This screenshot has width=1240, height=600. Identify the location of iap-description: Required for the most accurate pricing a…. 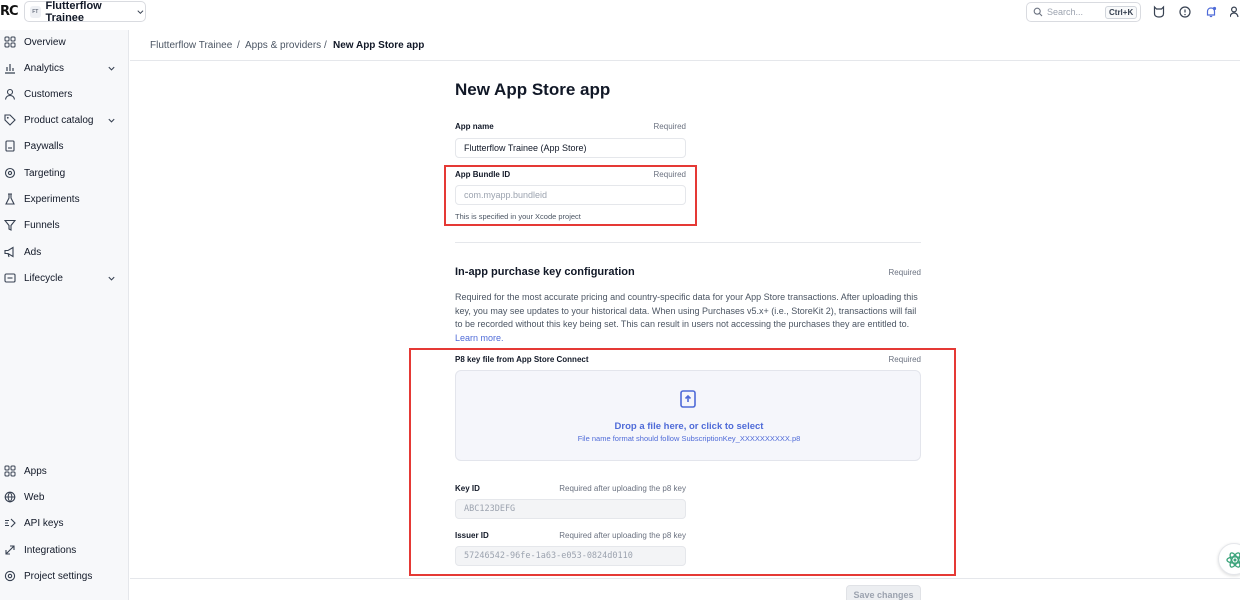
(690, 318).